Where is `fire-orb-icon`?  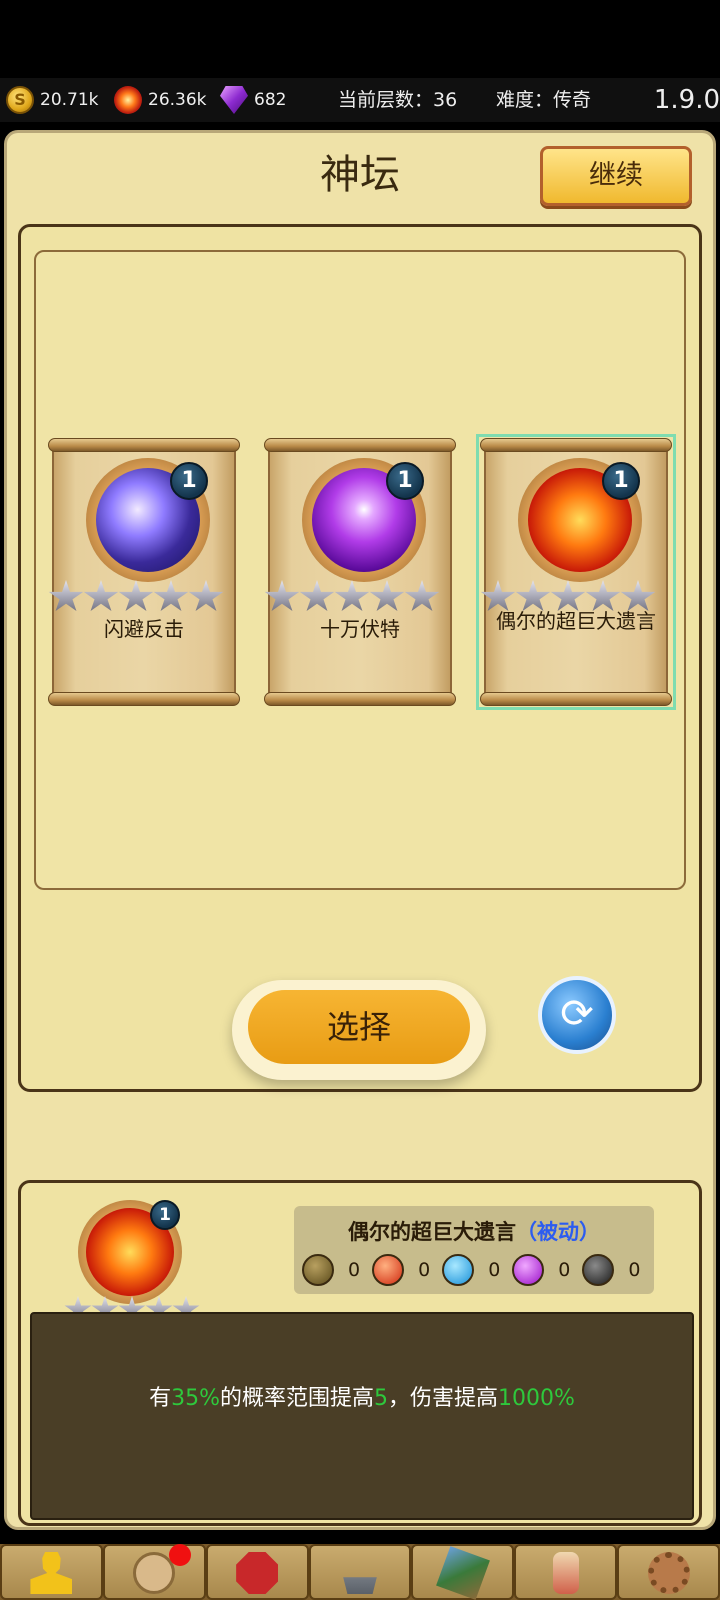
fire-orb-icon is located at coordinates (128, 100).